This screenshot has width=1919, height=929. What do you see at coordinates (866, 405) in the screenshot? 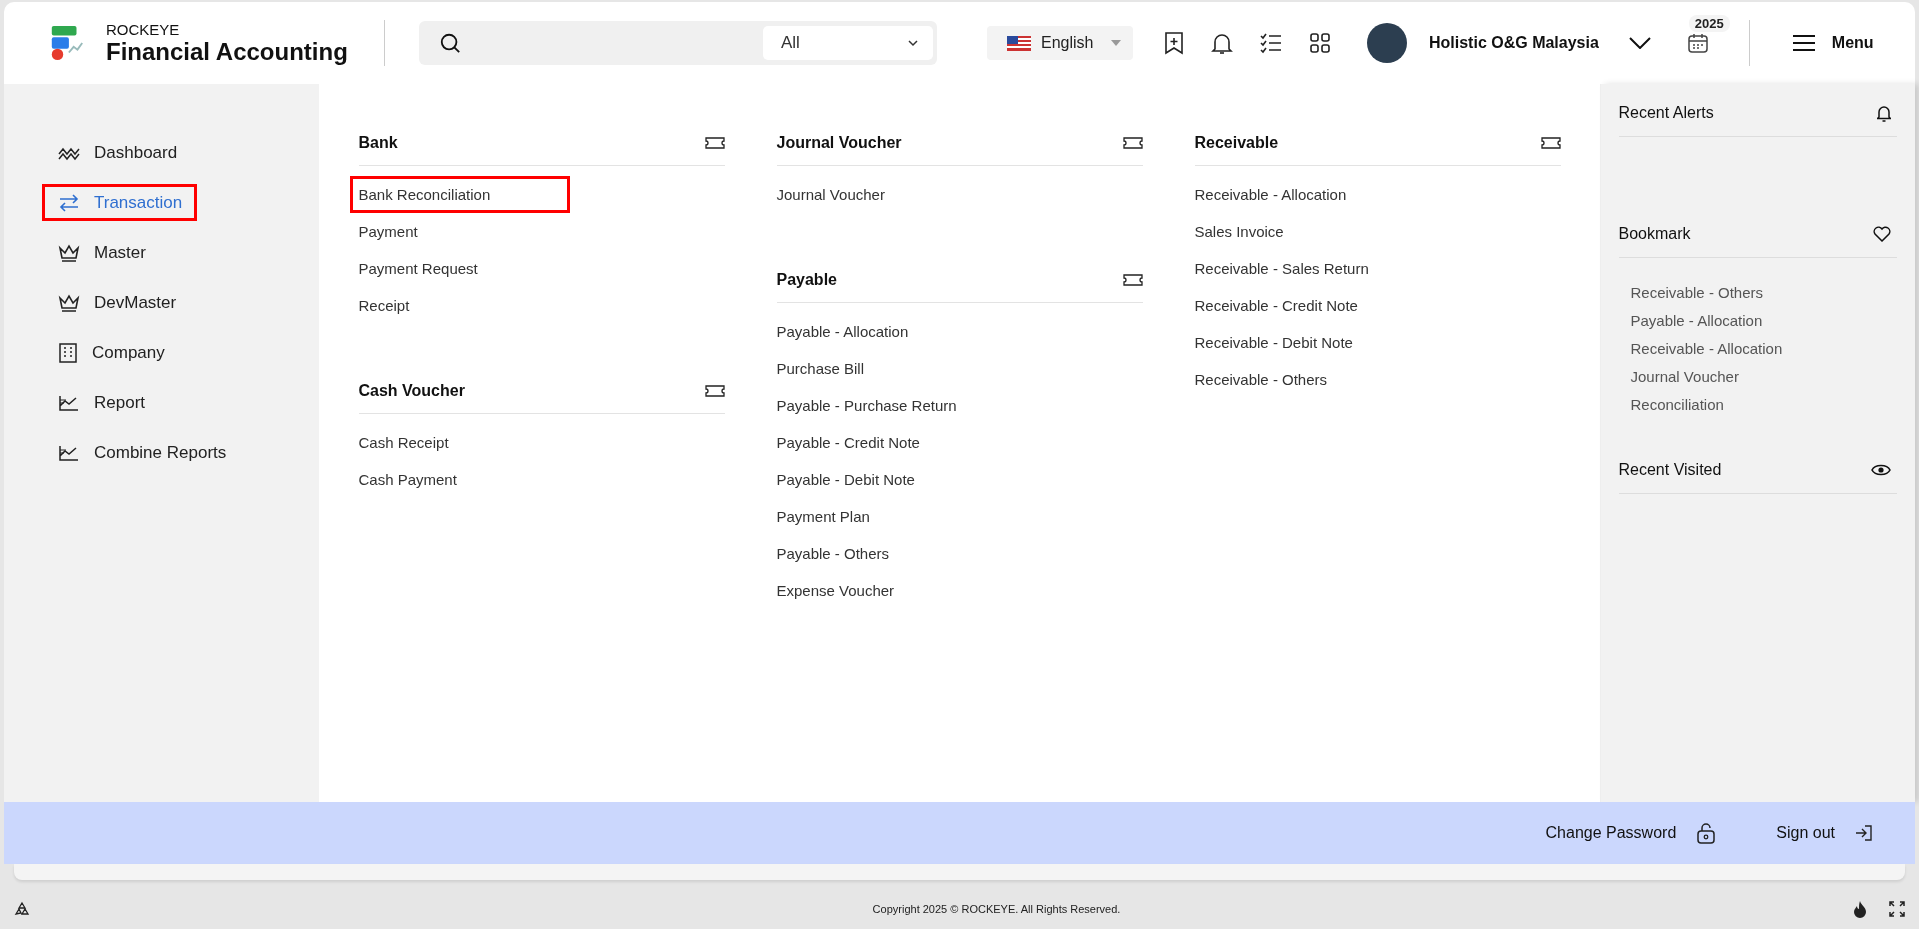
I see `menu-link: Payable - Purchase Return` at bounding box center [866, 405].